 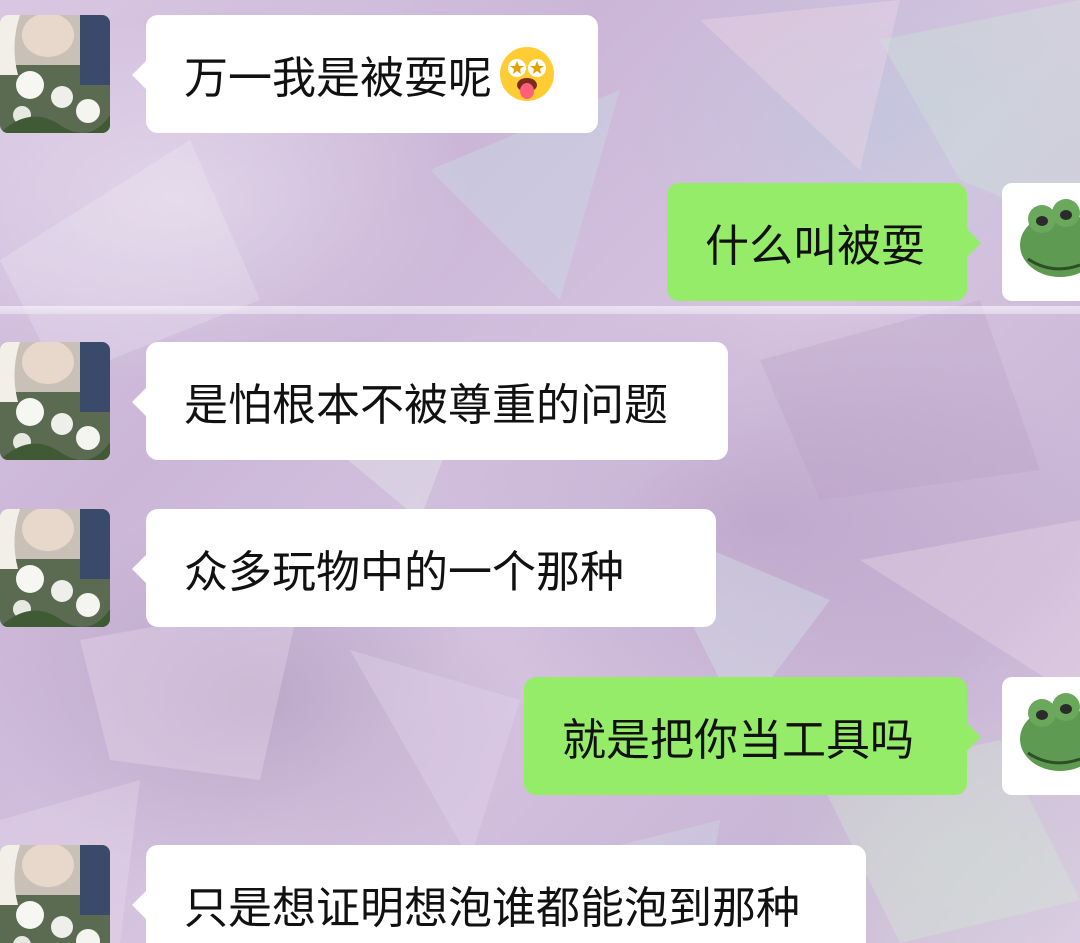 What do you see at coordinates (815, 246) in the screenshot?
I see `message-text: 什么叫被耍` at bounding box center [815, 246].